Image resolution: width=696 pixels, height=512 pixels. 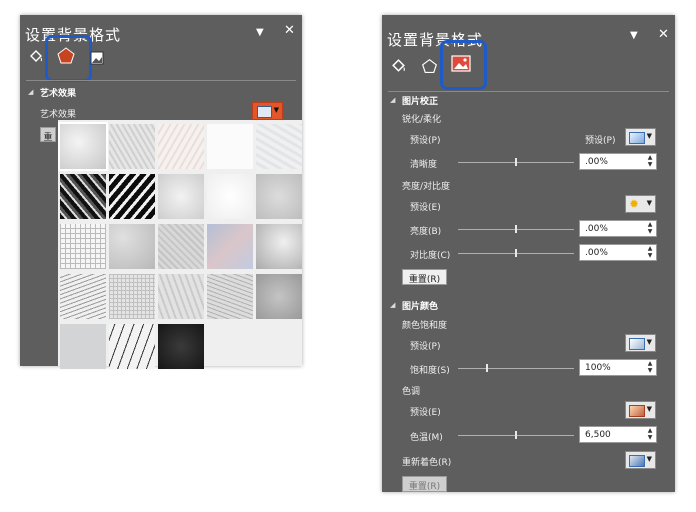 I want to click on picture-corrections-section-title: 图片校正, so click(x=420, y=100).